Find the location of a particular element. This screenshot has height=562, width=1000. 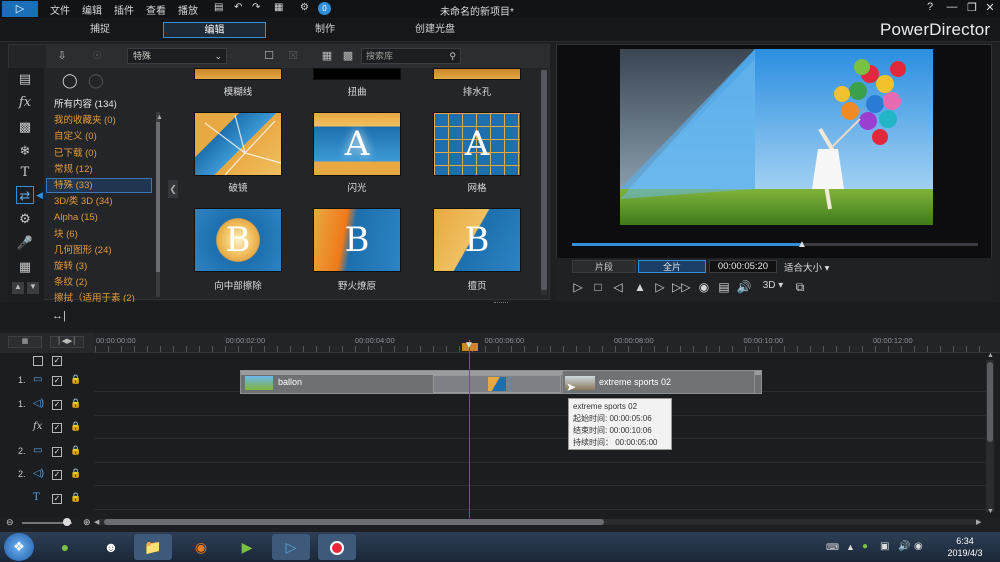

fast-forward-icon: ▷▷ is located at coordinates (681, 287).